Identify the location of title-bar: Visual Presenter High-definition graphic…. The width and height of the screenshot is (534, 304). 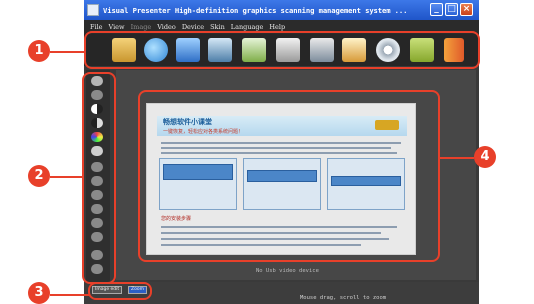
(281, 10).